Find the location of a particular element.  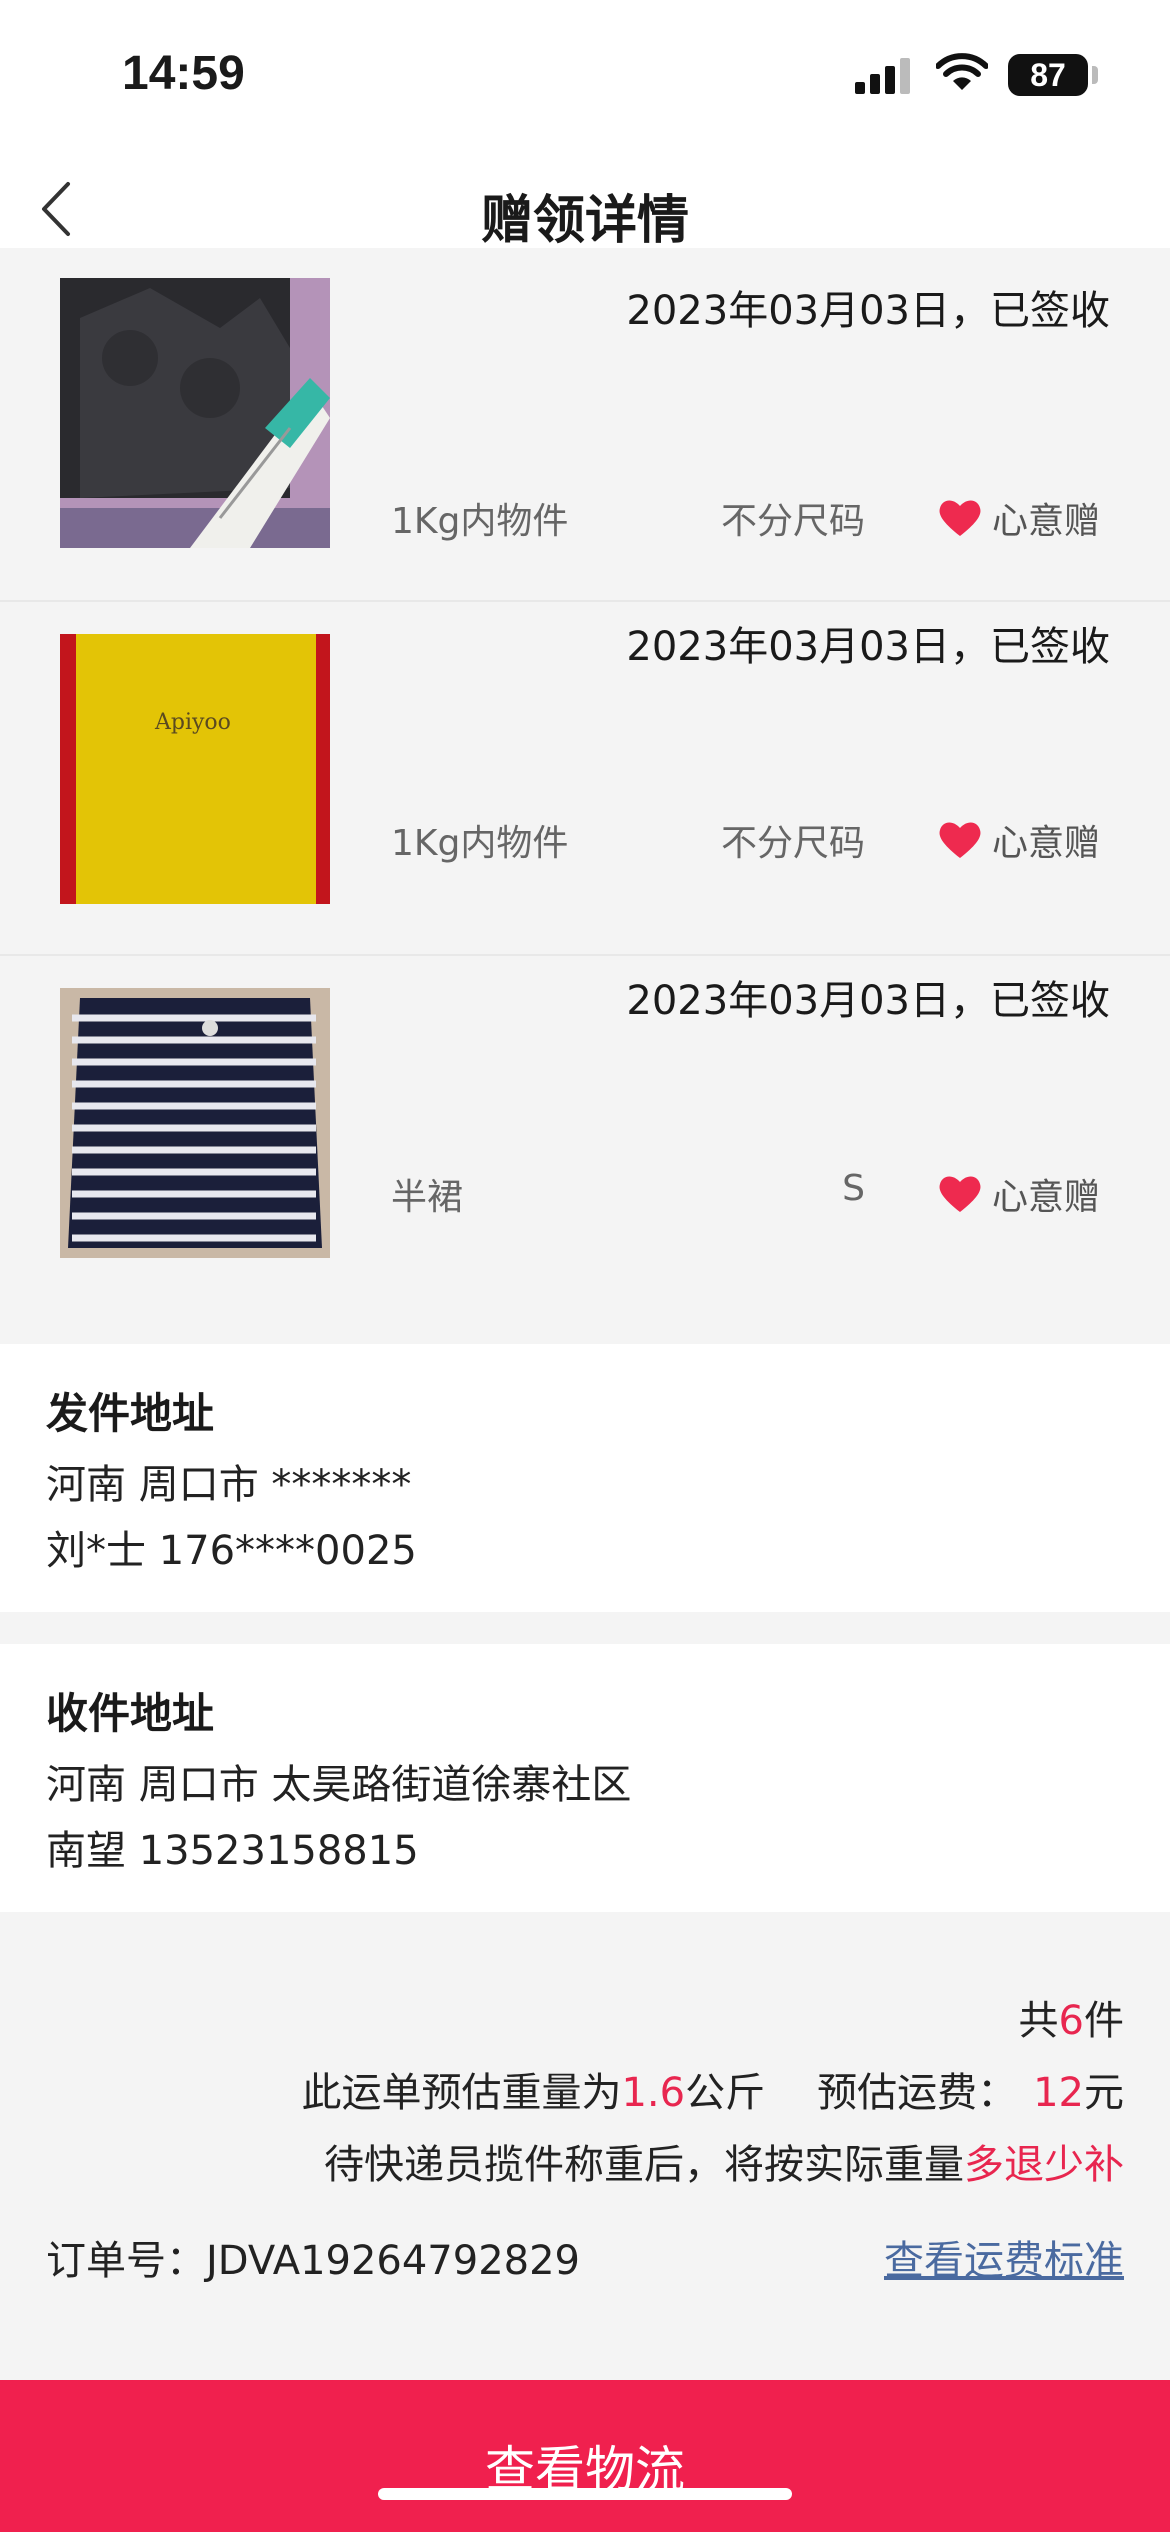

sender-address-card: 发件地址 河南 周口市 ******* 刘*士 176****0025 is located at coordinates (585, 1478).